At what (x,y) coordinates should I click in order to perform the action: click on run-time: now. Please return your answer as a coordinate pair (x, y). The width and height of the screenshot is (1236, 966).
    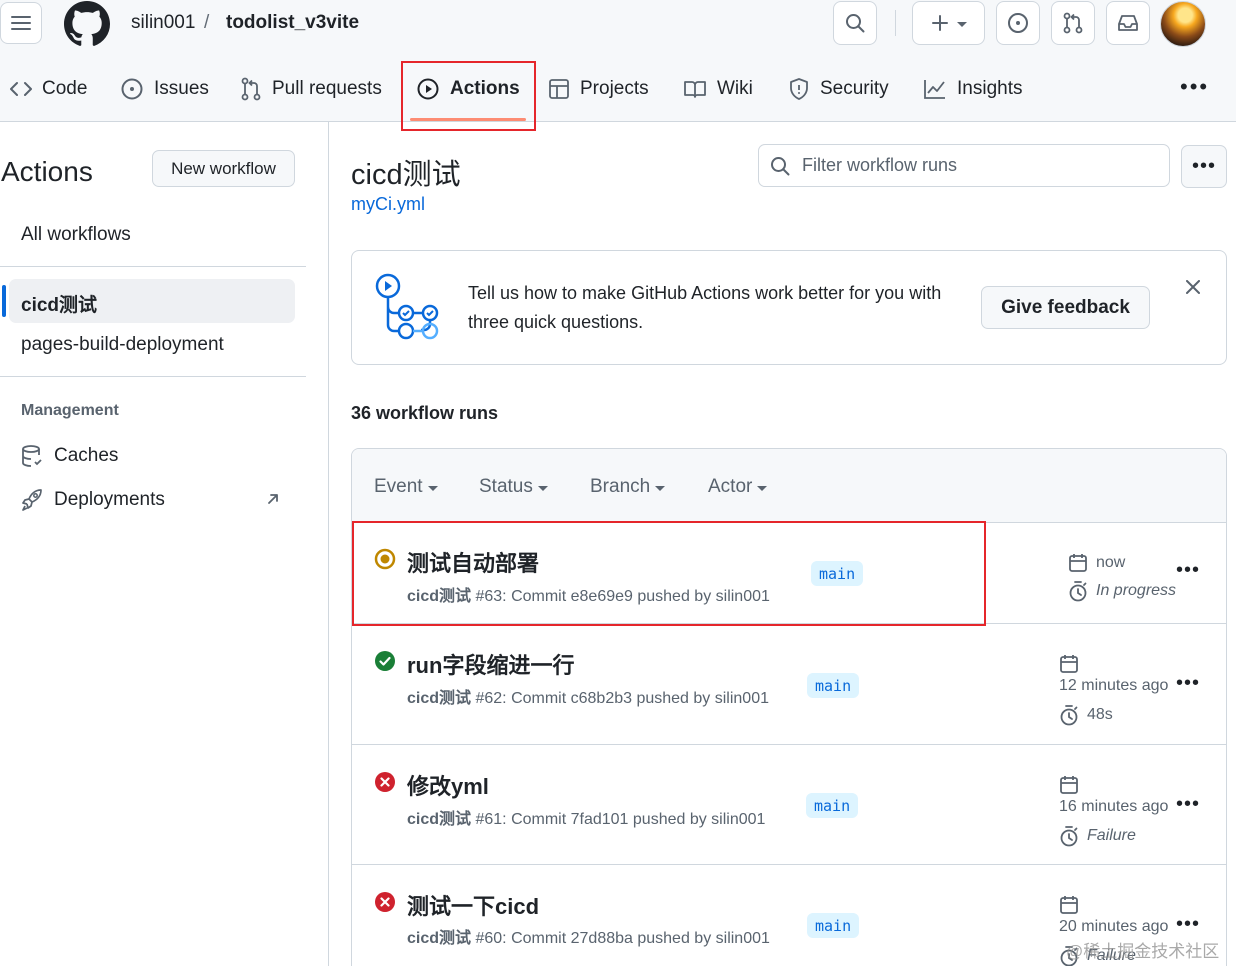
    Looking at the image, I should click on (1096, 563).